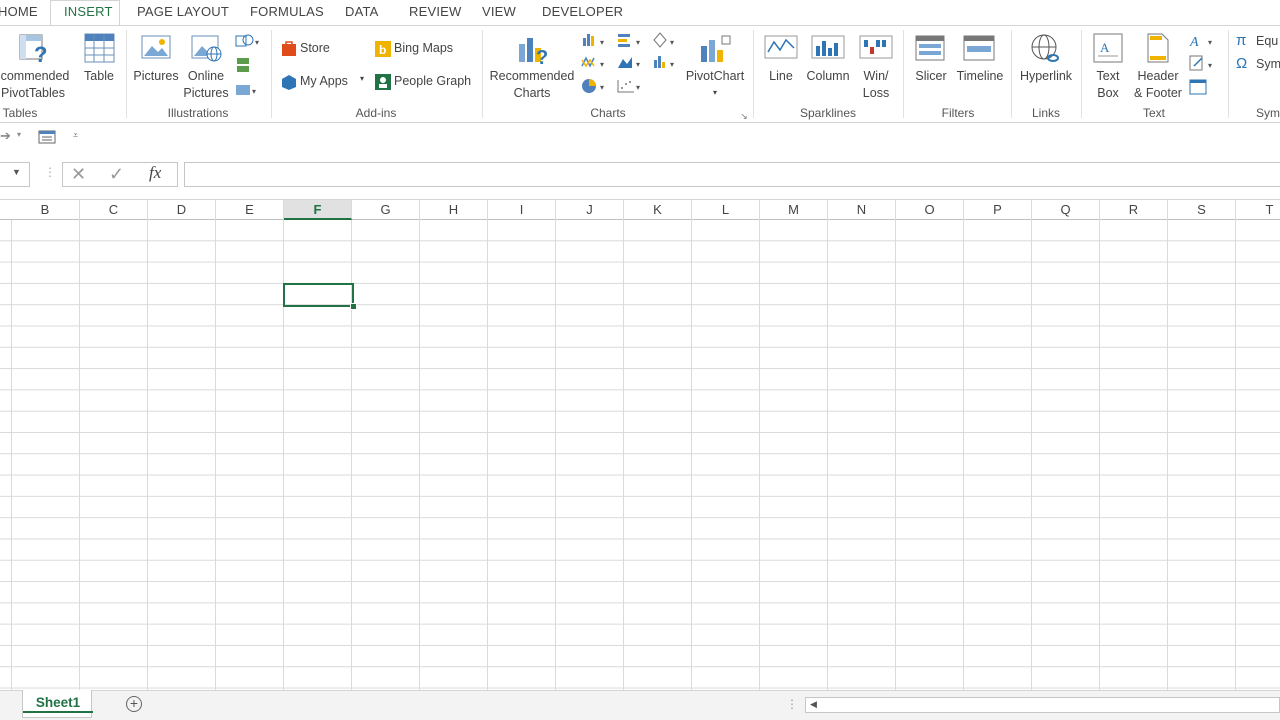  Describe the element at coordinates (979, 47) in the screenshot. I see `timeline-icon` at that location.